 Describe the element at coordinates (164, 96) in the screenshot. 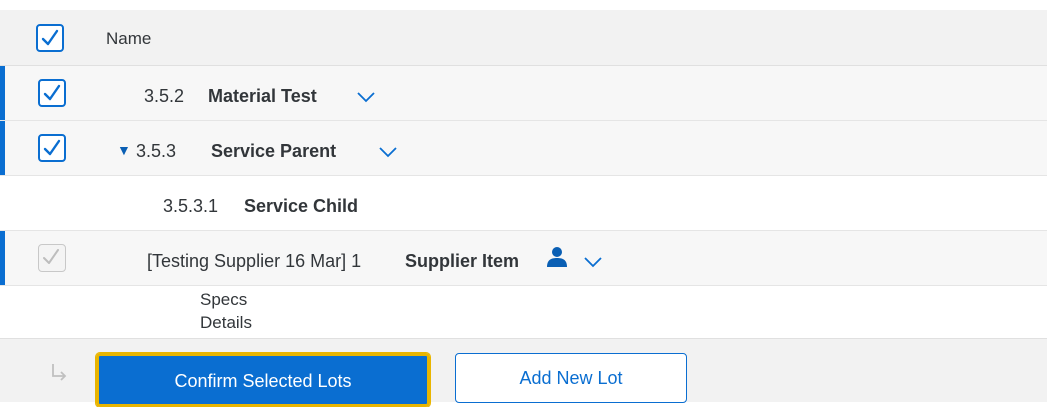

I see `item-number: 3.5.2` at that location.